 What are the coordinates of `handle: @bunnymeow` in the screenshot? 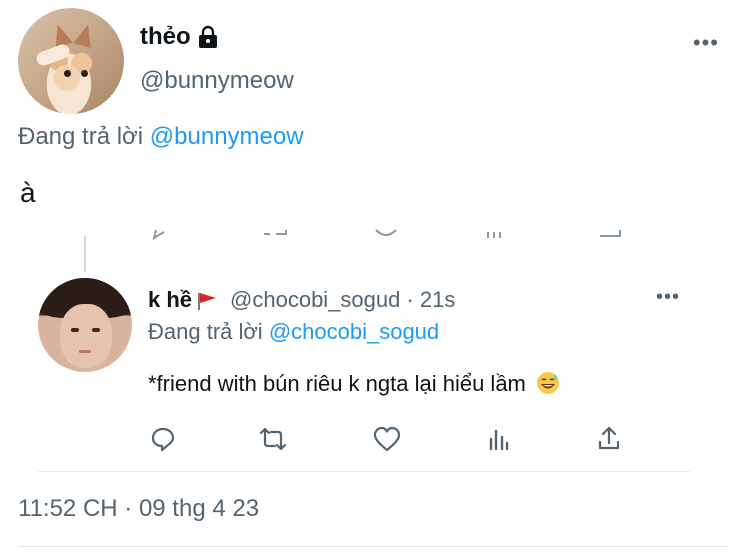 It's located at (217, 81).